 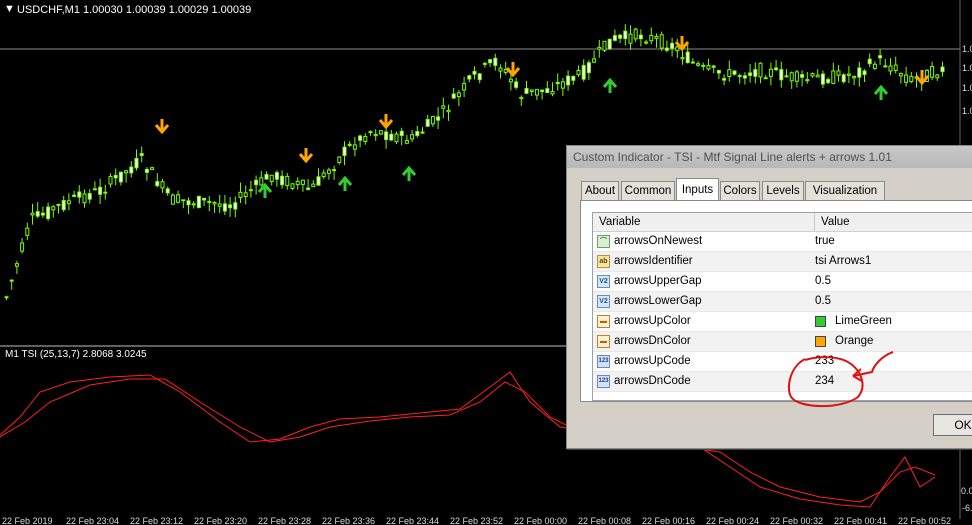 What do you see at coordinates (782, 322) in the screenshot?
I see `table-row: ▬ arrowsUpColor LimeGreen` at bounding box center [782, 322].